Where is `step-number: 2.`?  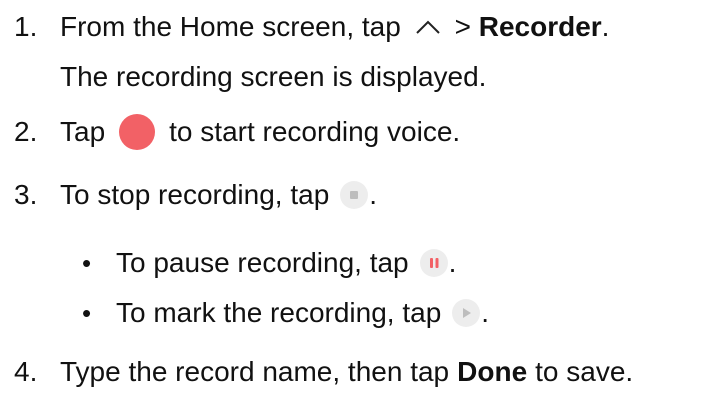 step-number: 2. is located at coordinates (26, 131).